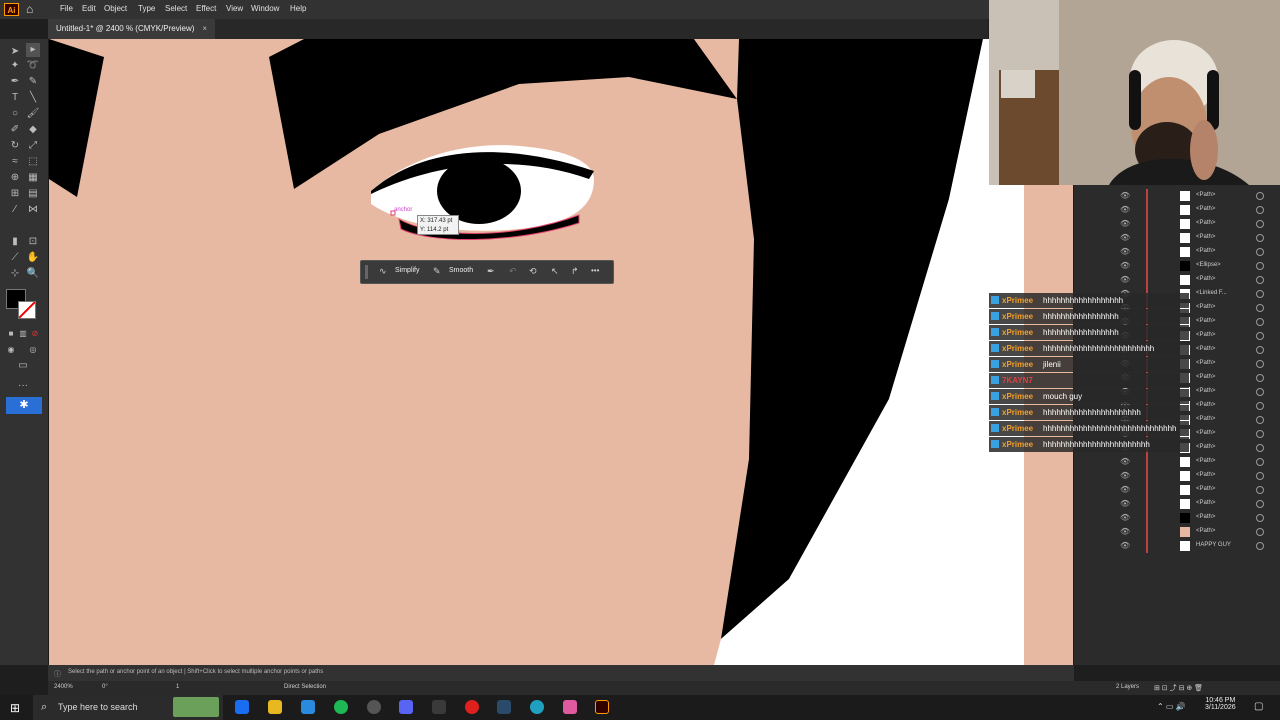  I want to click on simplify-button: Simplify, so click(407, 270).